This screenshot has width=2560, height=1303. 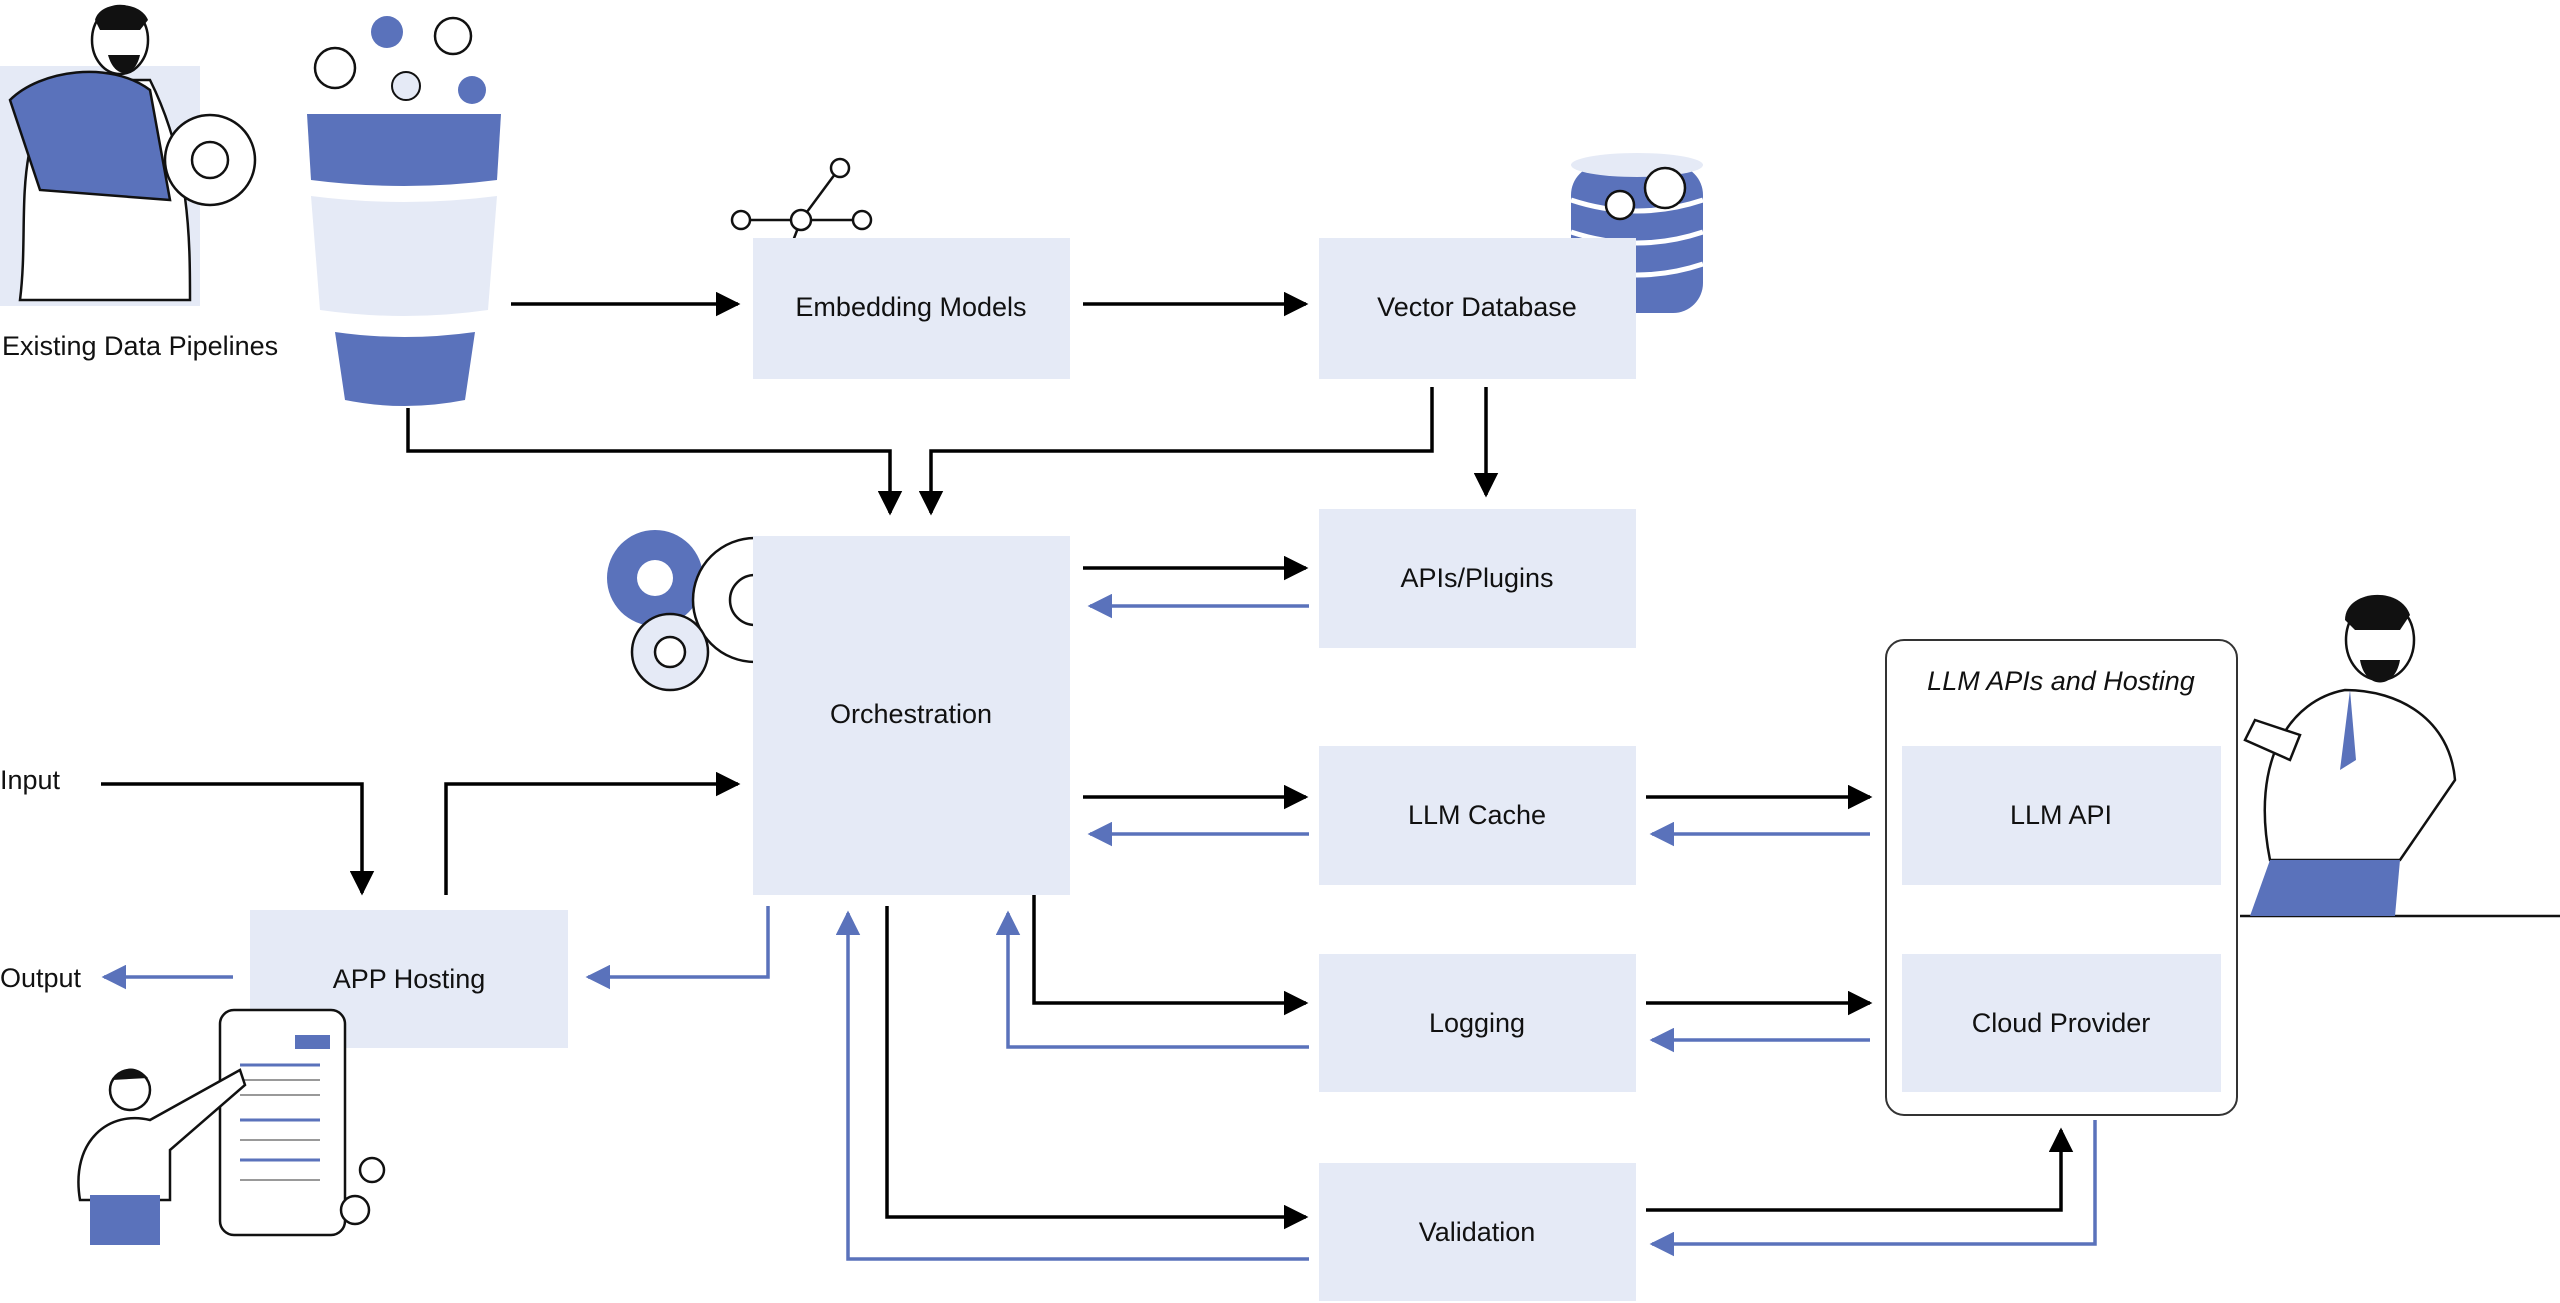 I want to click on svg-text: Orchestration, so click(x=911, y=714).